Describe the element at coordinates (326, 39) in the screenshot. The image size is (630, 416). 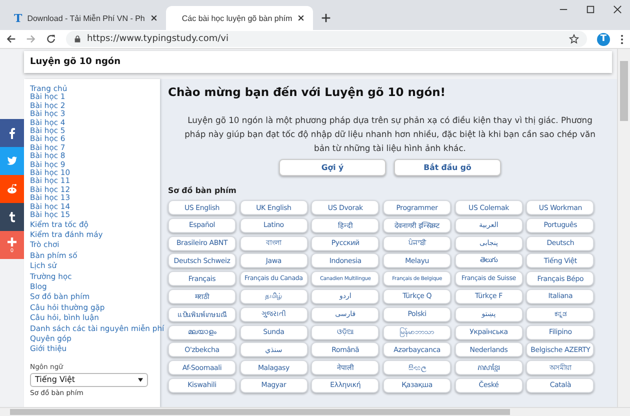
I see `address-bar: https://www.typingstudy.com/vi` at that location.